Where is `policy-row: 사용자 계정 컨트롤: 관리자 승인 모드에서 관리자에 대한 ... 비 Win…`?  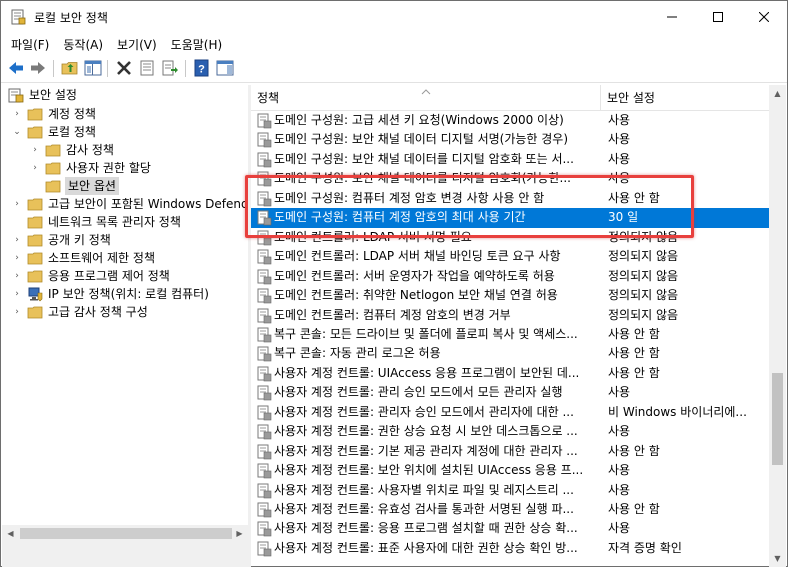 policy-row: 사용자 계정 컨트롤: 관리자 승인 모드에서 관리자에 대한 ... 비 Win… is located at coordinates (510, 412).